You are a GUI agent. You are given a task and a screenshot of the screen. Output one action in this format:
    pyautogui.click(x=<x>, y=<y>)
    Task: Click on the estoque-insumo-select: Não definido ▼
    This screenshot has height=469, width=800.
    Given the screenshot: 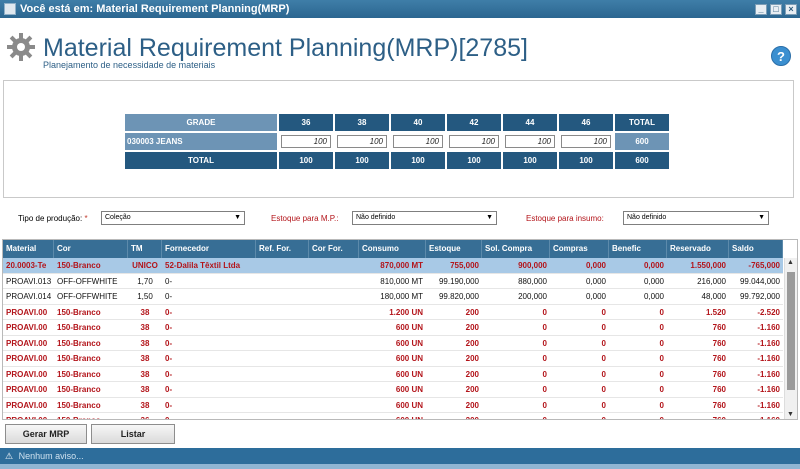 What is the action you would take?
    pyautogui.click(x=696, y=218)
    